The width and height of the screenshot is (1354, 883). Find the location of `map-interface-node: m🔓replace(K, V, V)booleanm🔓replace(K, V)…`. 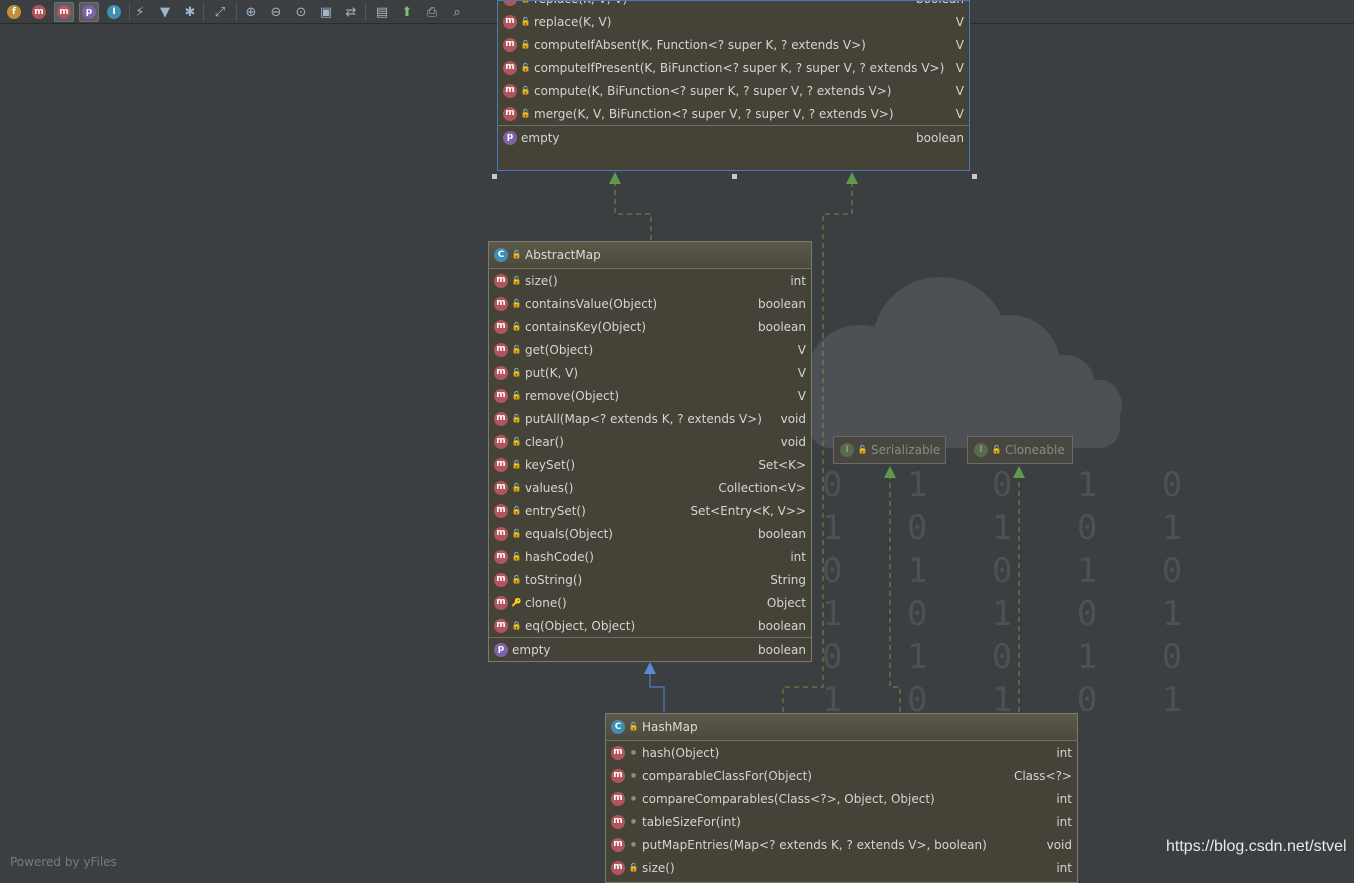

map-interface-node: m🔓replace(K, V, V)booleanm🔓replace(K, V)… is located at coordinates (733, 85).